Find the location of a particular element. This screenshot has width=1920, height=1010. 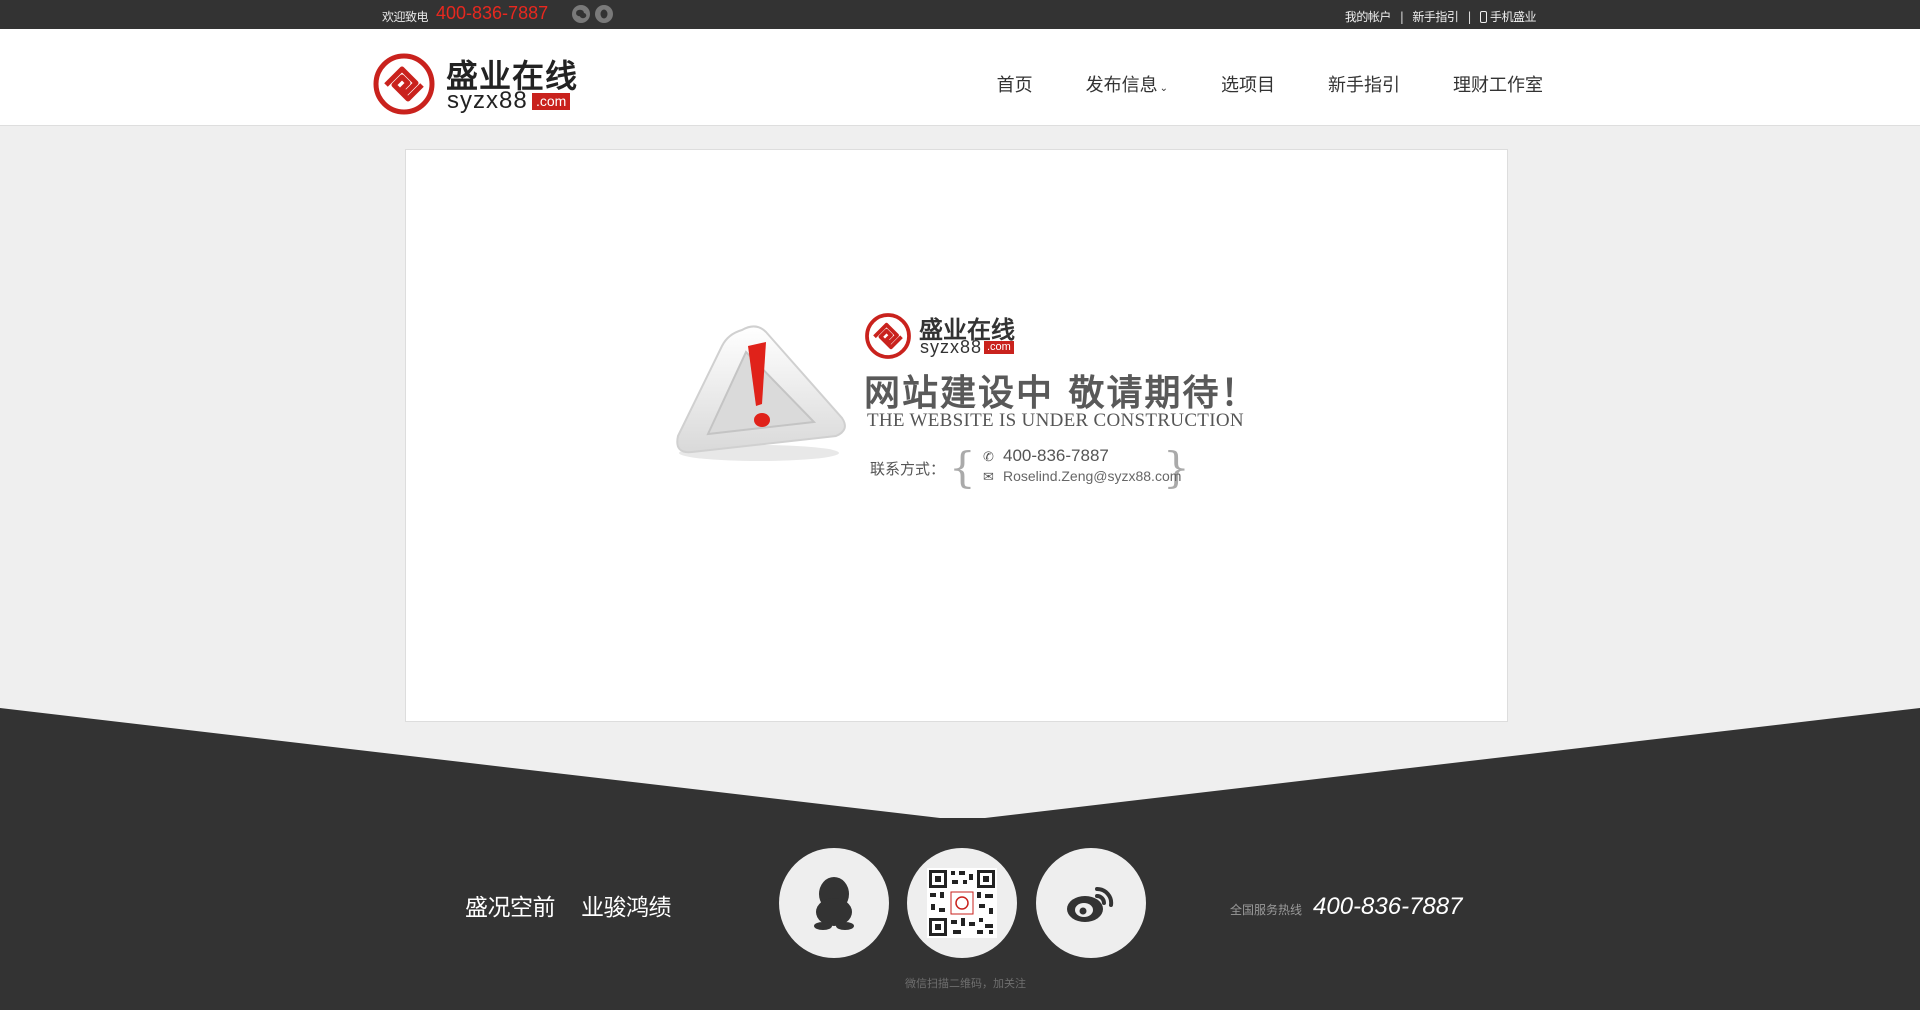

qr-caption: 微信扫描二维码，加关注 is located at coordinates (965, 983).